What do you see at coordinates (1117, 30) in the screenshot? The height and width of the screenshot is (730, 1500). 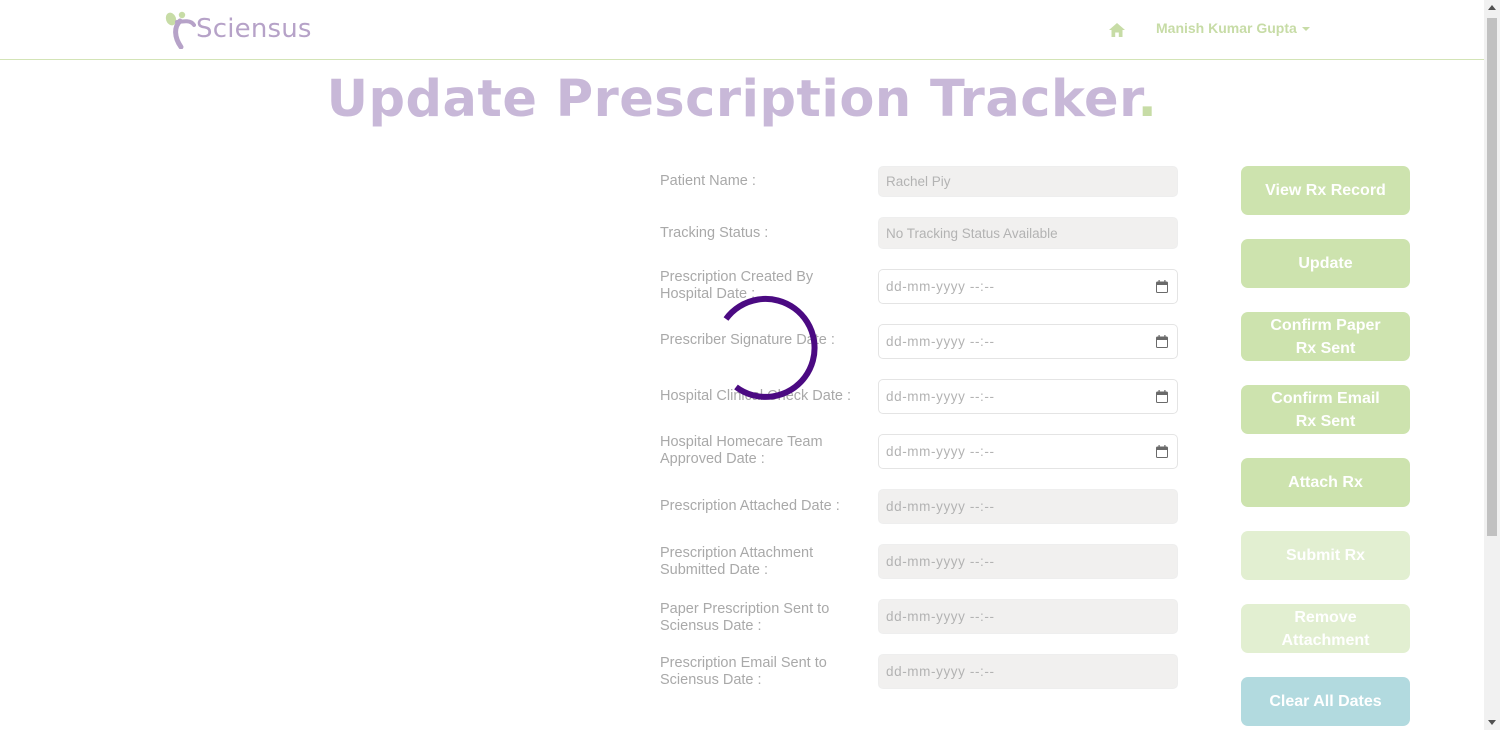 I see `home-icon` at bounding box center [1117, 30].